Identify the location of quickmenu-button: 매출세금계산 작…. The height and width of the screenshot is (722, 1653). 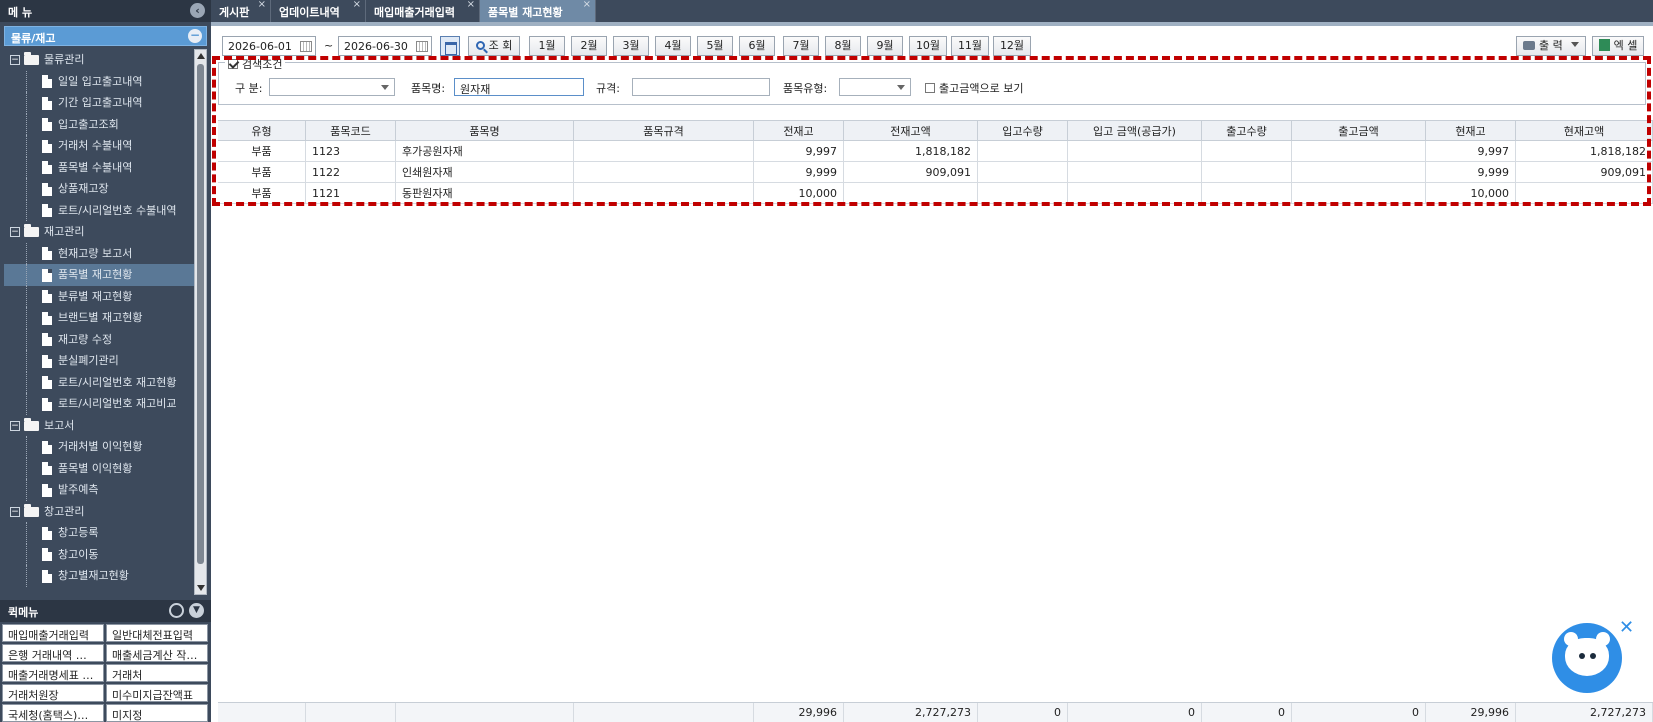
(157, 653).